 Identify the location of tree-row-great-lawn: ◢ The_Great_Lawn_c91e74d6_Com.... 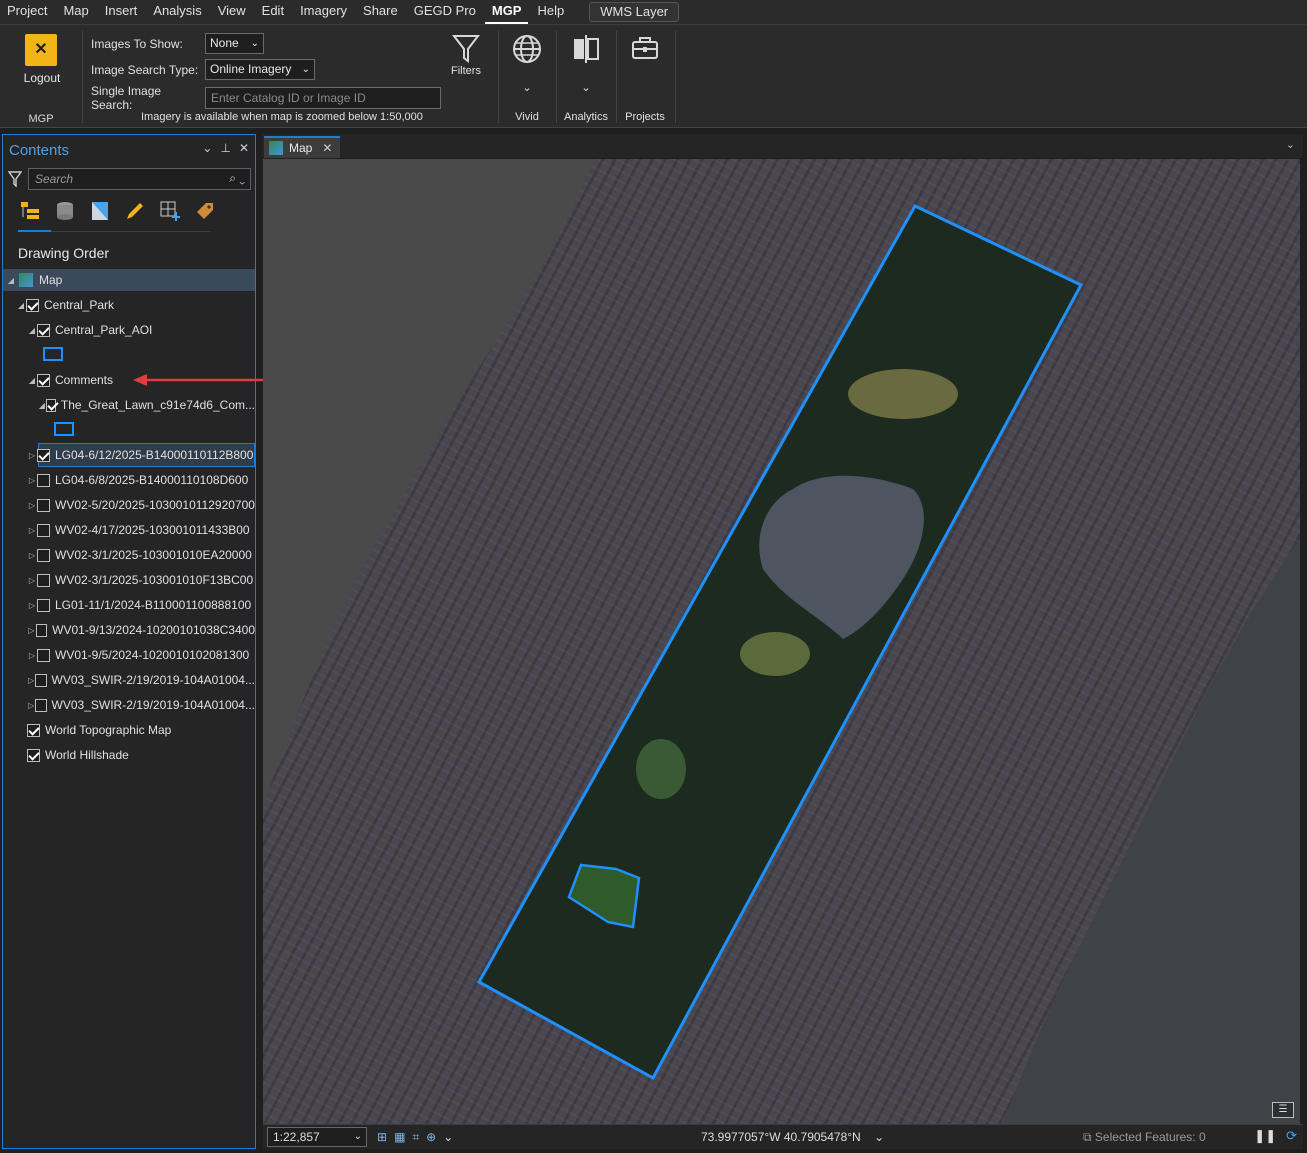
(129, 405).